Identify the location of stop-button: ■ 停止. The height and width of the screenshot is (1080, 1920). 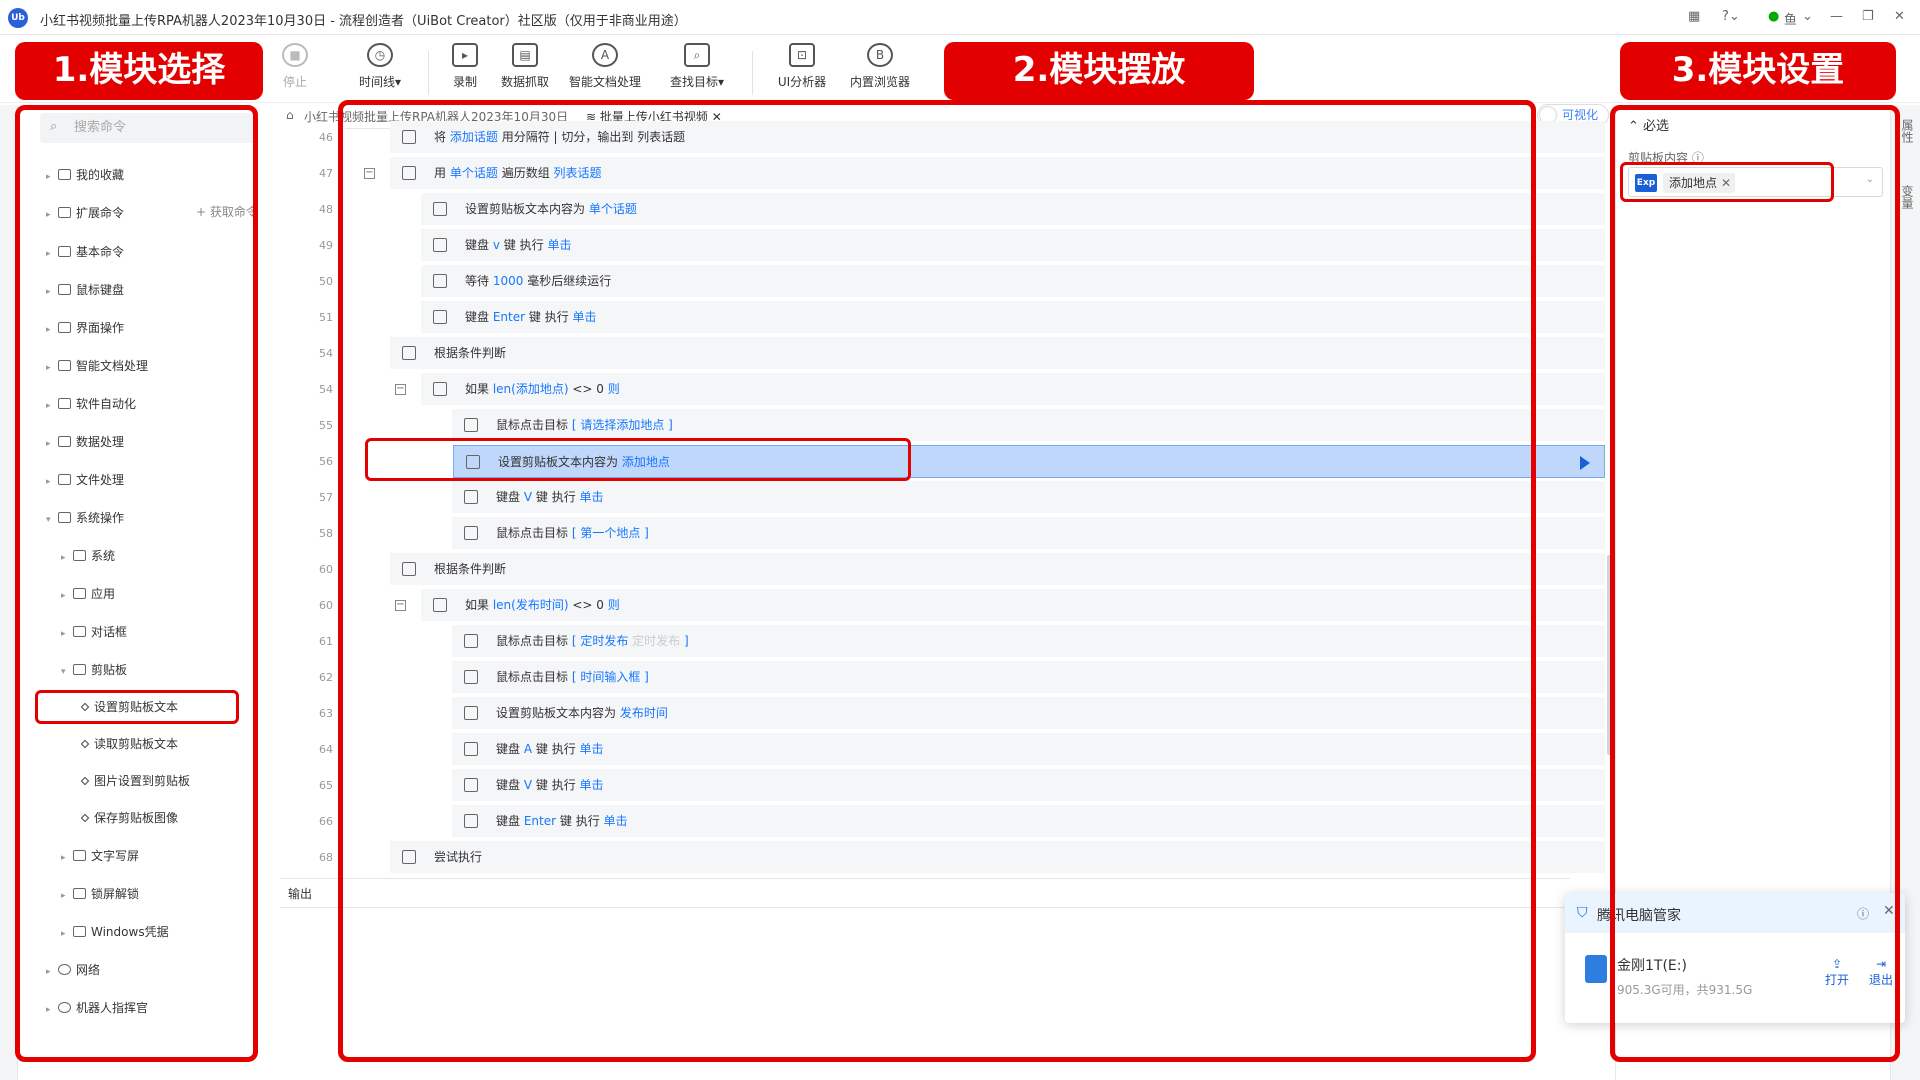
(295, 66).